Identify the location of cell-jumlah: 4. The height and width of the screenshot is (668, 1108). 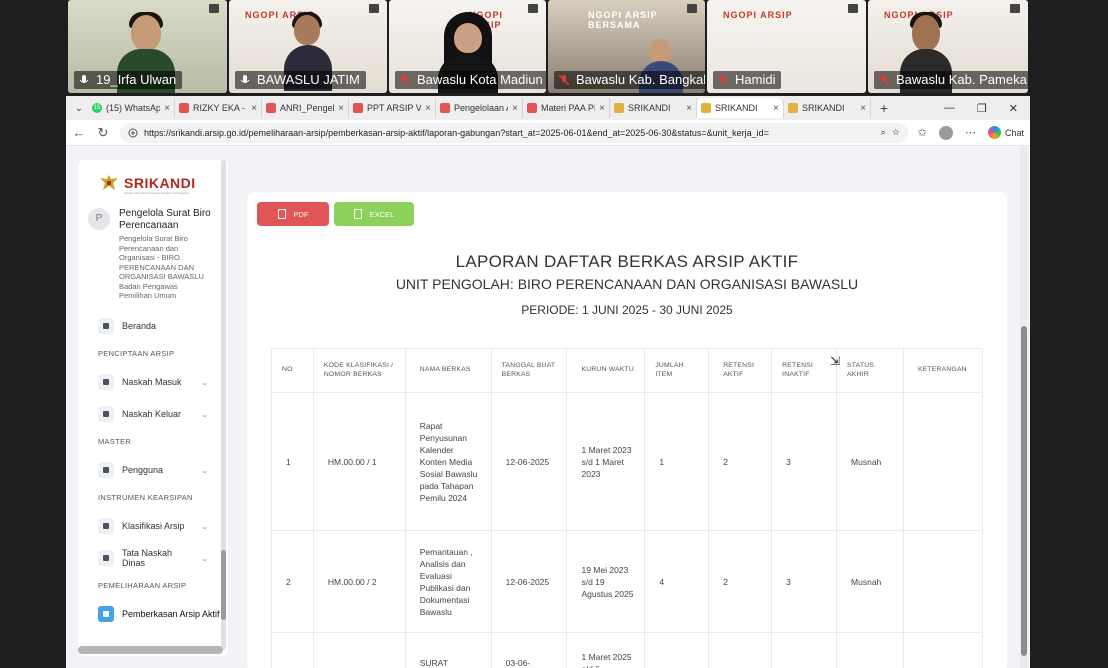
(677, 581).